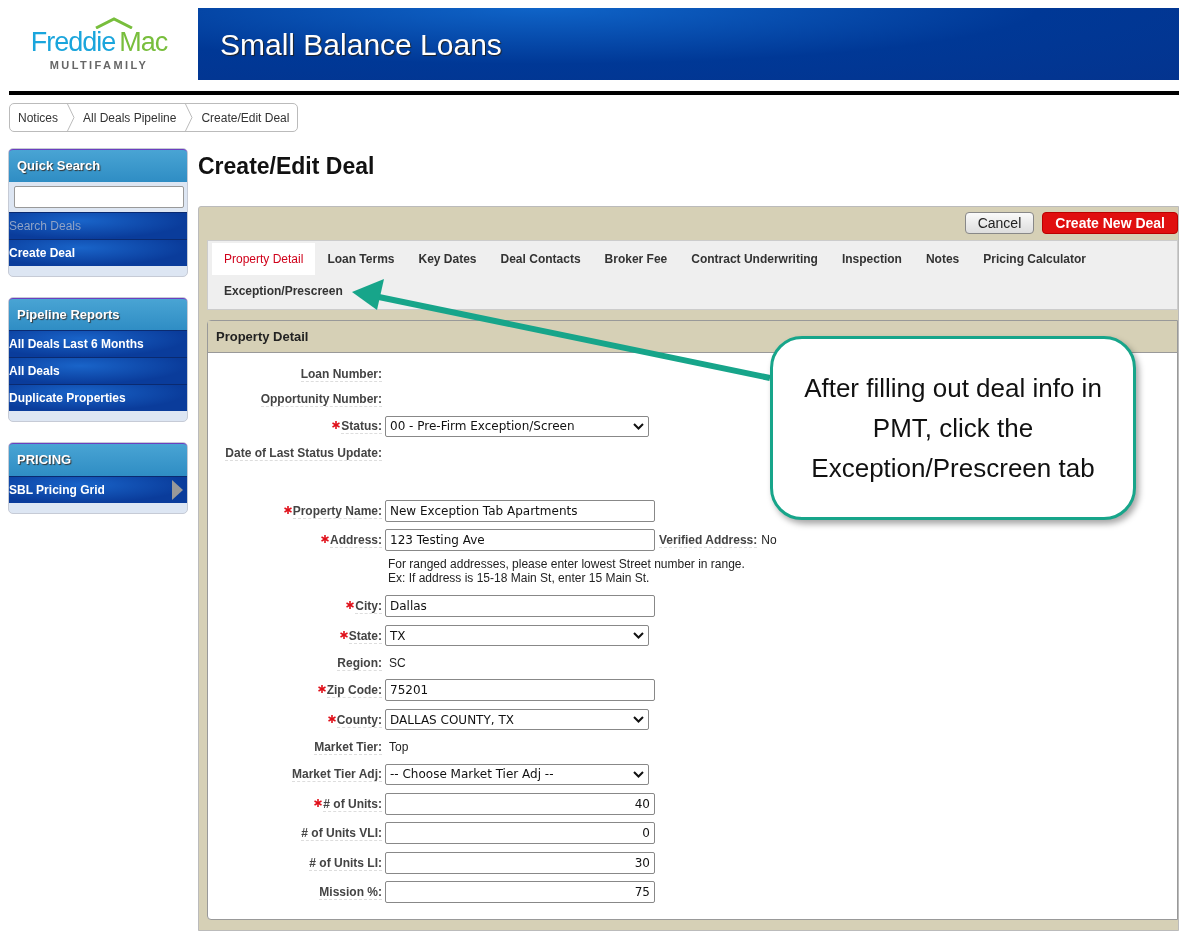 This screenshot has height=940, width=1179. Describe the element at coordinates (73, 42) in the screenshot. I see `logo-text: Freddie` at that location.